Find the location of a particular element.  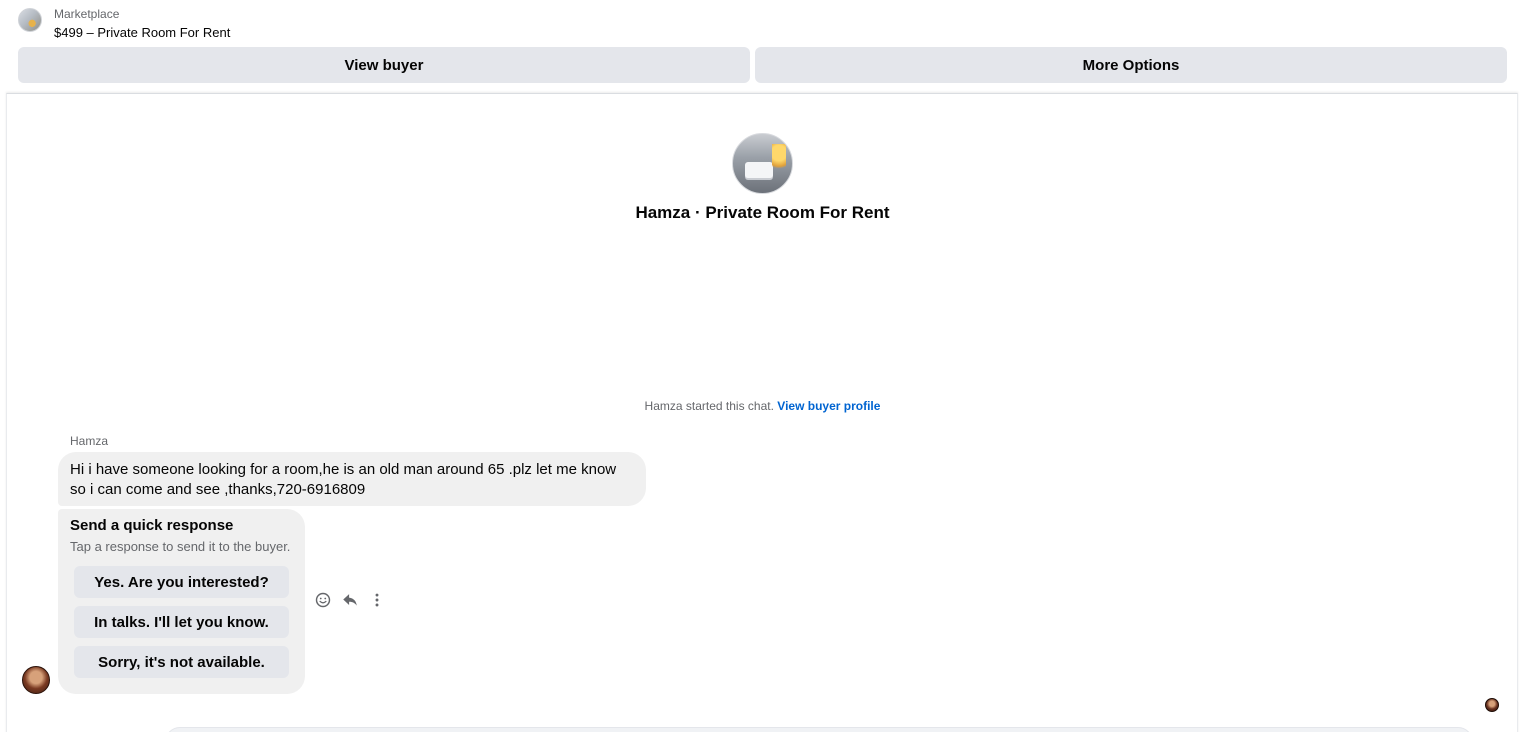

bed-image-detail is located at coordinates (759, 170).